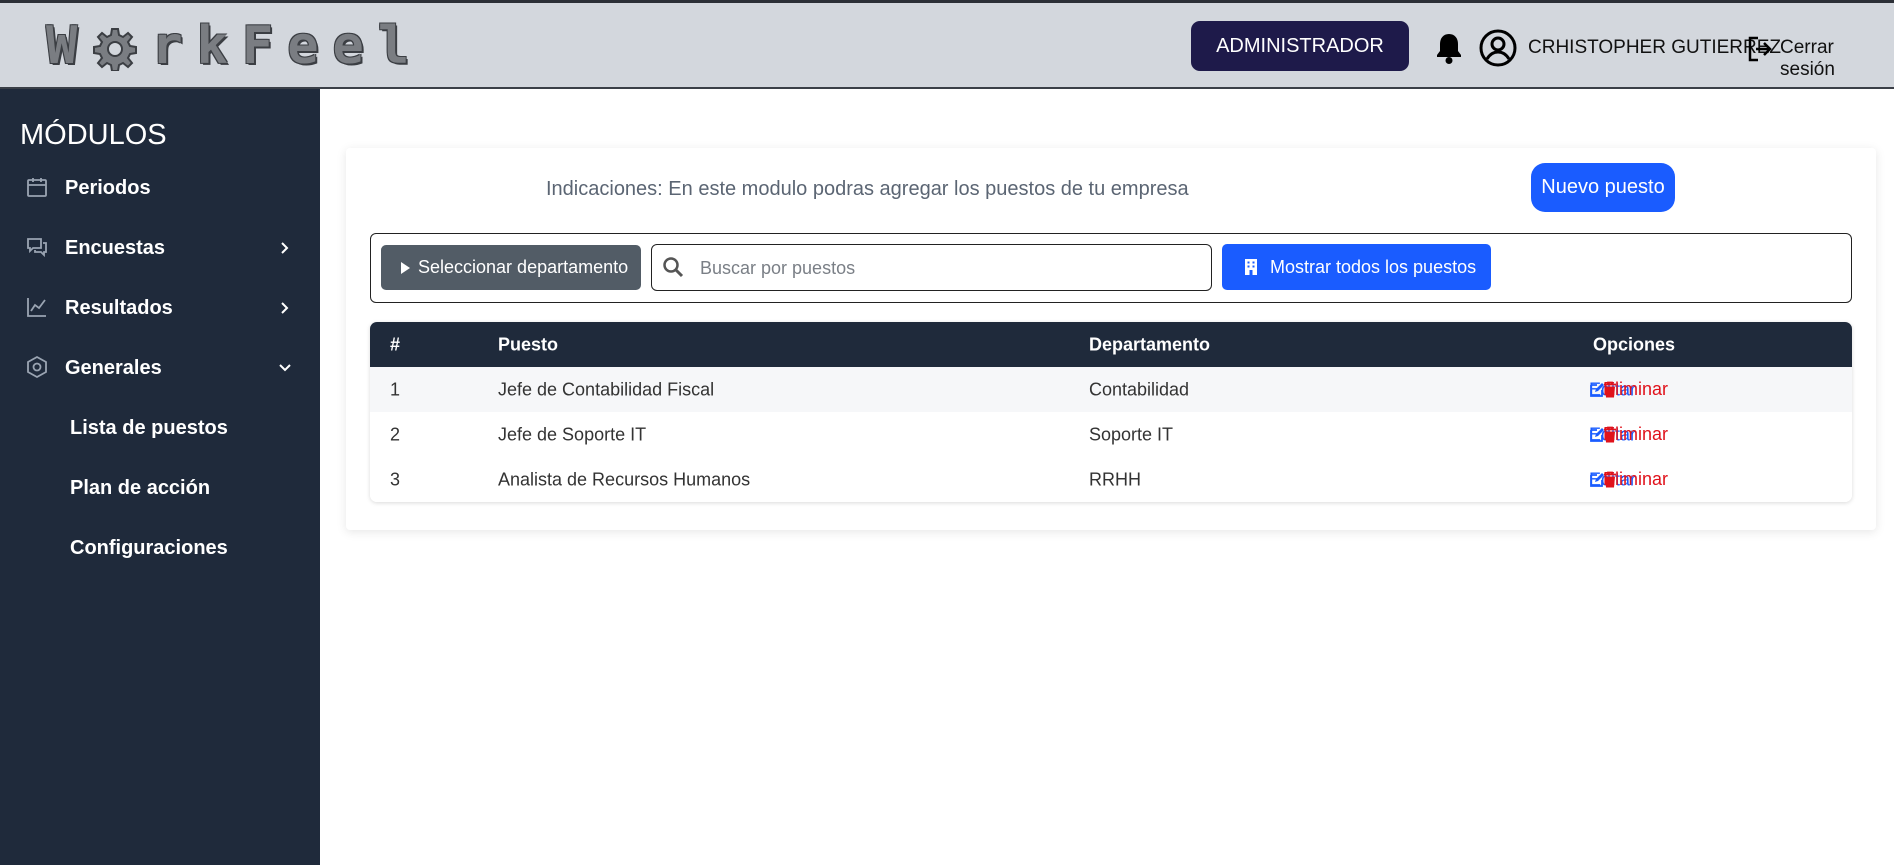 The width and height of the screenshot is (1894, 865). What do you see at coordinates (606, 389) in the screenshot?
I see `row-puesto: Jefe de Contabilidad Fiscal` at bounding box center [606, 389].